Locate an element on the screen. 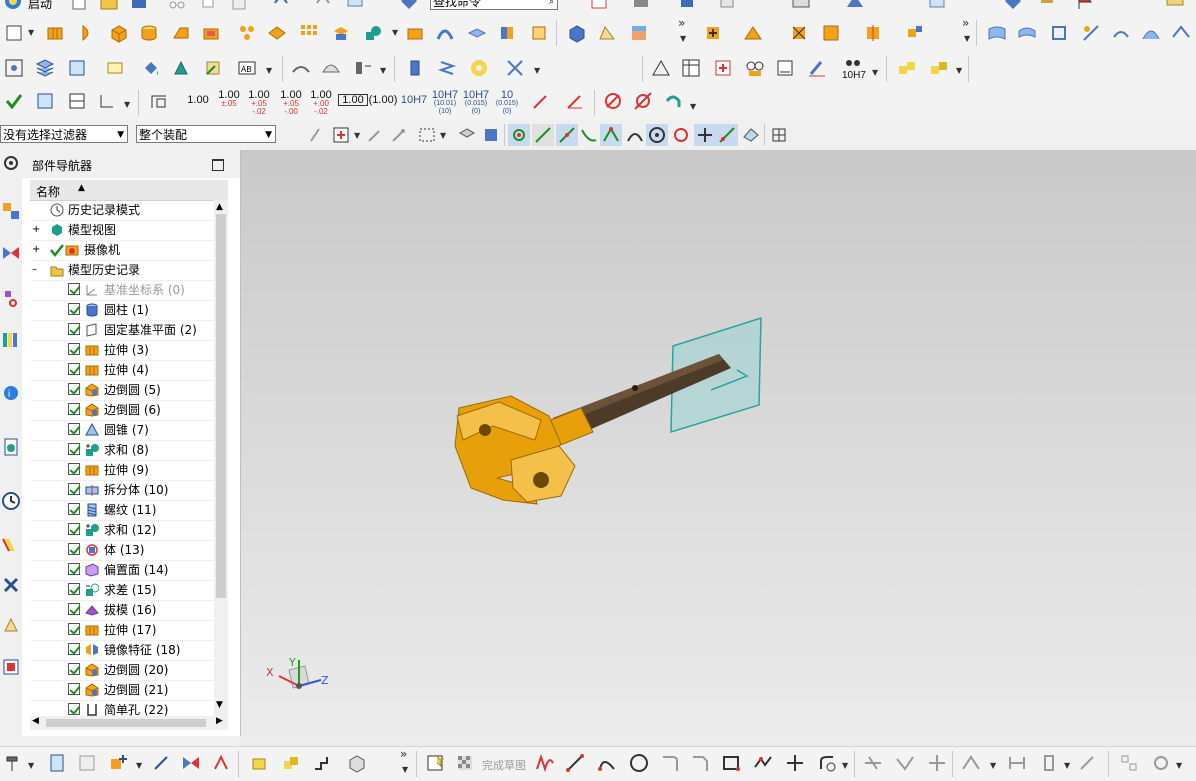  feature-row: 拉伸 (3) is located at coordinates (122, 350).